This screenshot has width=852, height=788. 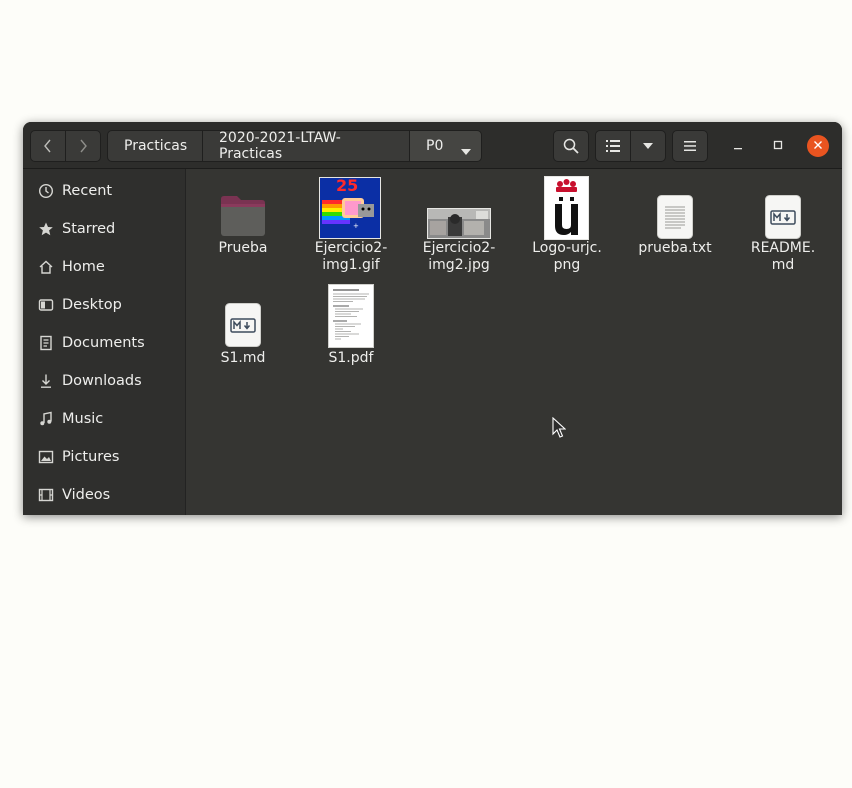 I want to click on star-icon, so click(x=46, y=229).